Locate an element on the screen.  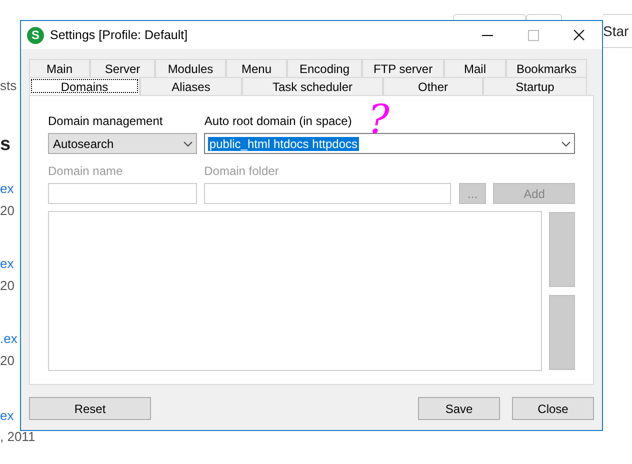
tab: Task scheduler is located at coordinates (312, 86).